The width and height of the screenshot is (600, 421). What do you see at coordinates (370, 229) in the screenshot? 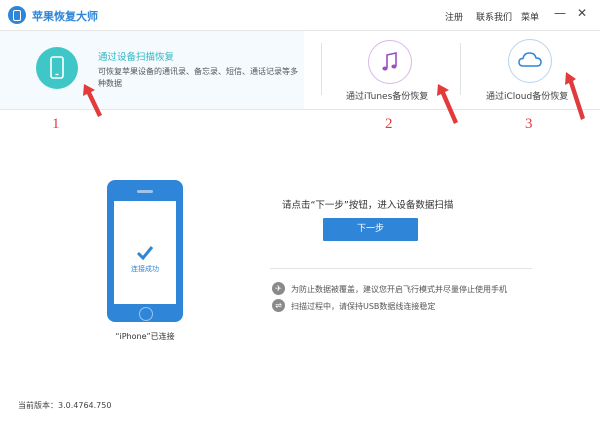
I see `next-step-button: 下一步` at bounding box center [370, 229].